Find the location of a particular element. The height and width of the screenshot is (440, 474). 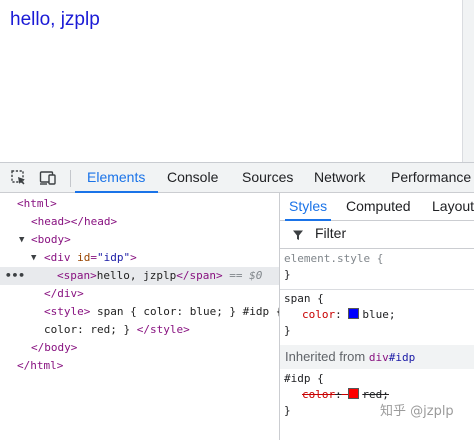

dom-div-close: </div> is located at coordinates (64, 294).